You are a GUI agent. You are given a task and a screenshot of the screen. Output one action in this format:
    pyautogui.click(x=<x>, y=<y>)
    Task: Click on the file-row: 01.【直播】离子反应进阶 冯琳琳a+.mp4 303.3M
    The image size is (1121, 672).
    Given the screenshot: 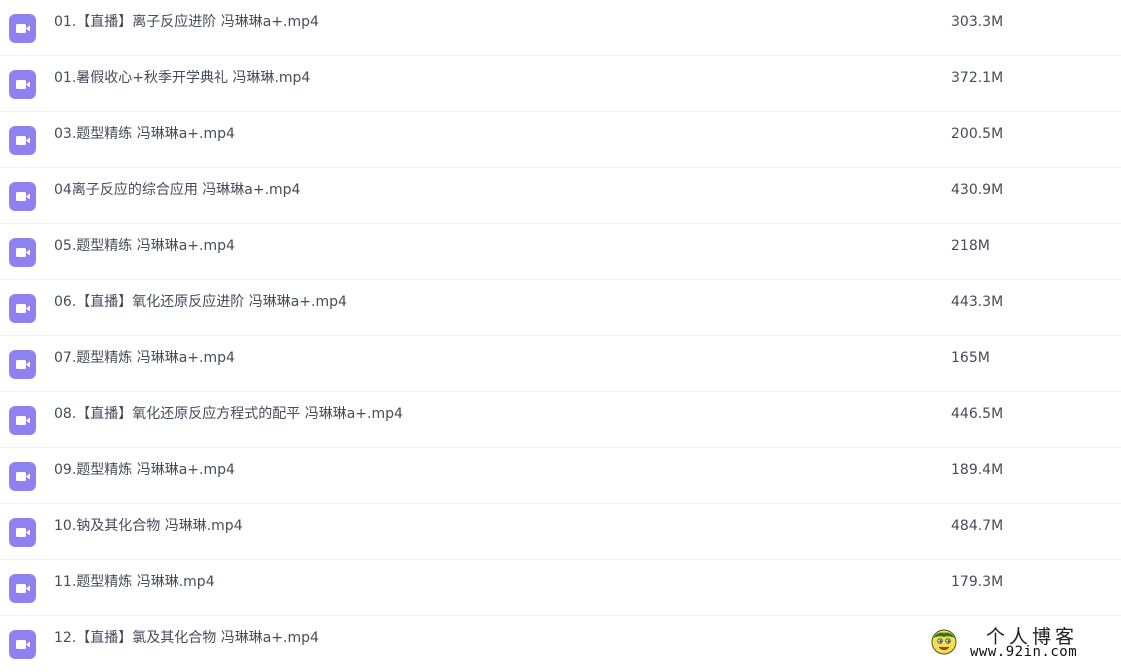 What is the action you would take?
    pyautogui.click(x=560, y=28)
    